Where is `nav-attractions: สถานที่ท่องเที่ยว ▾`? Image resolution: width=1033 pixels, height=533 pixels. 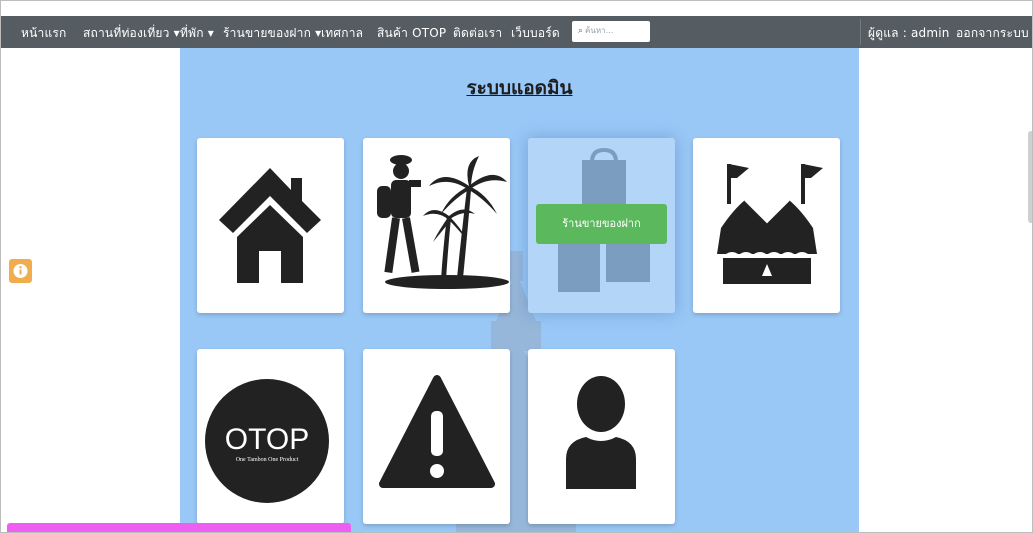 nav-attractions: สถานที่ท่องเที่ยว ▾ is located at coordinates (131, 33).